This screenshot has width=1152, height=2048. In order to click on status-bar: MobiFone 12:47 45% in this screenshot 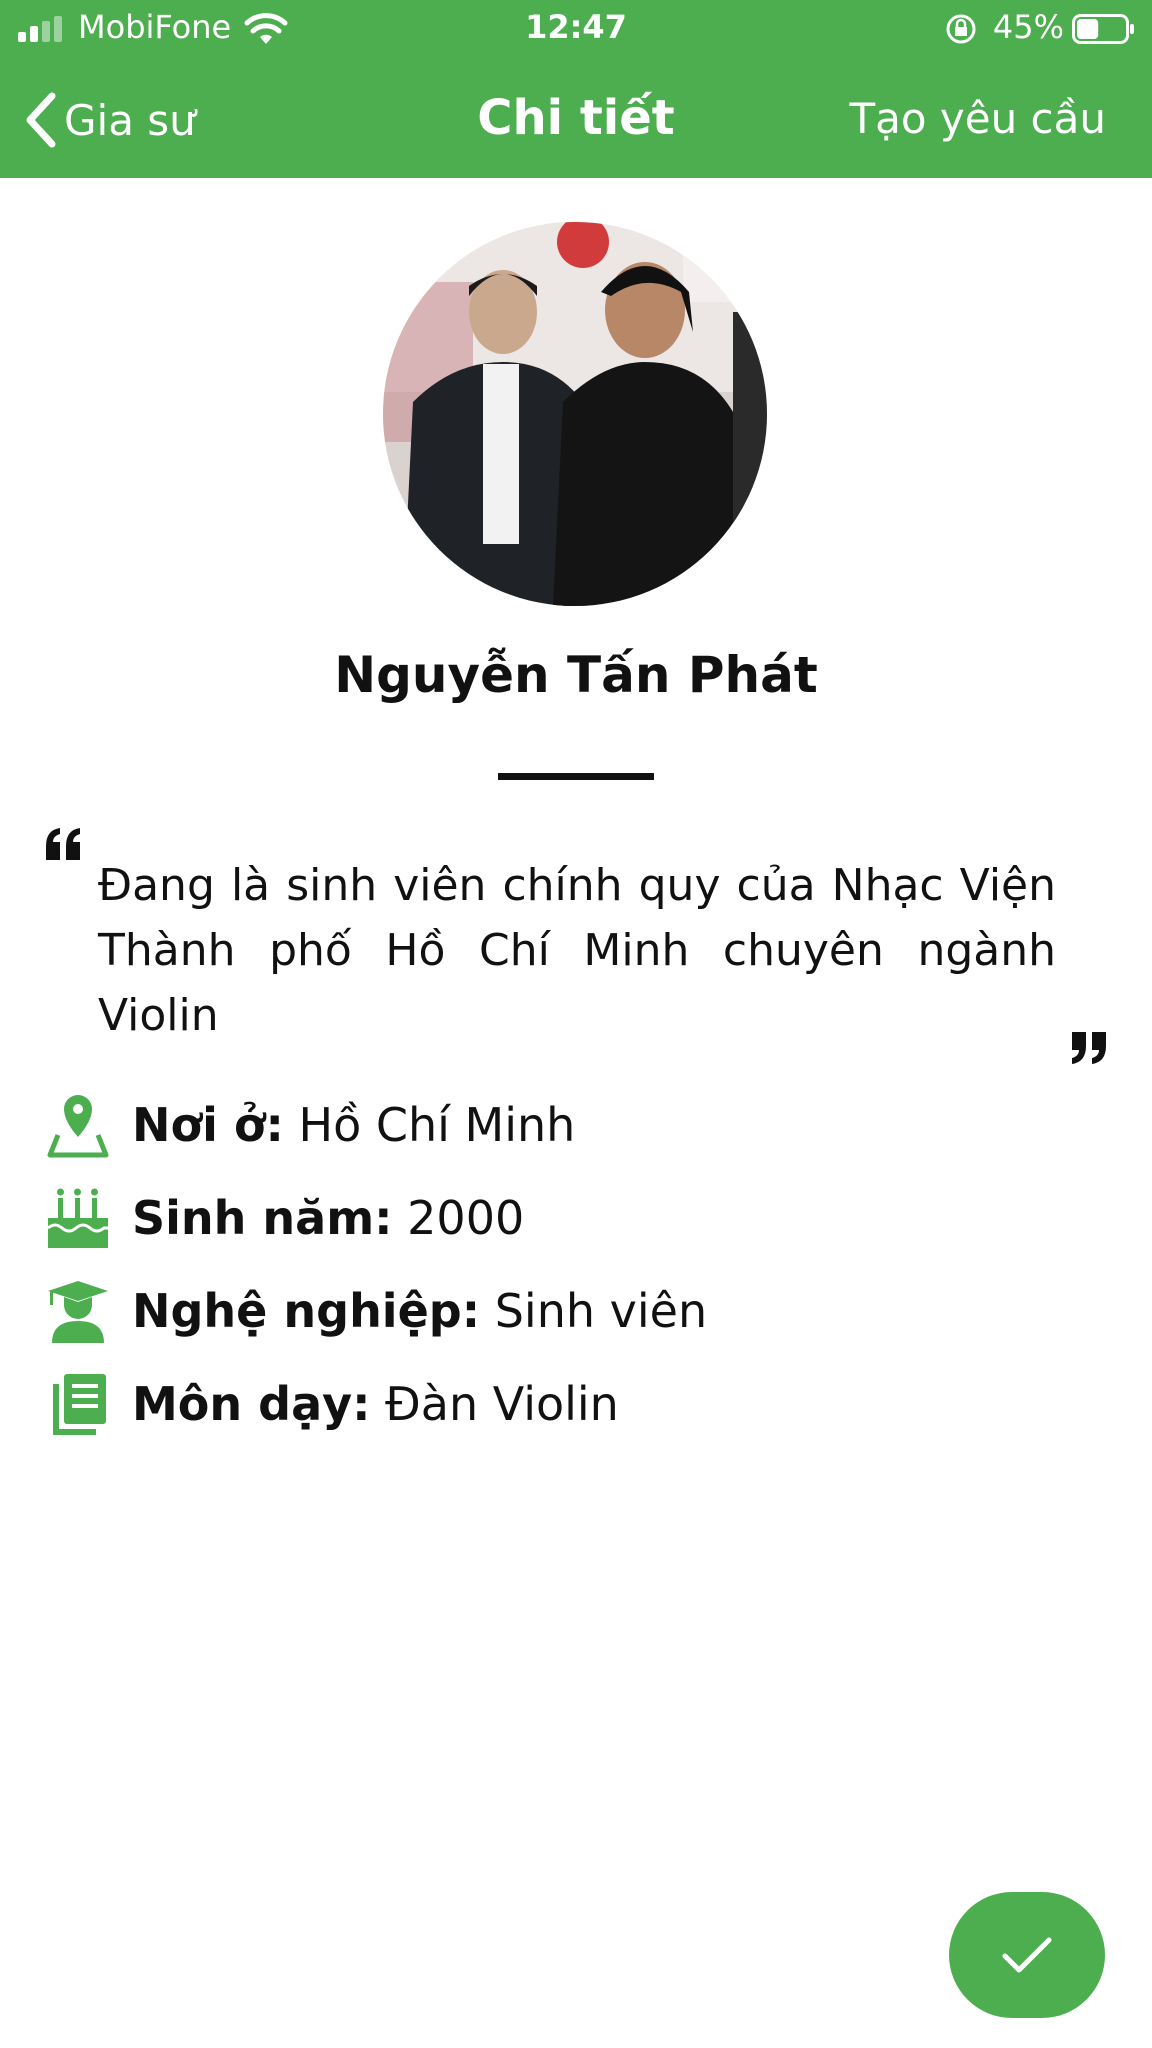, I will do `click(576, 30)`.